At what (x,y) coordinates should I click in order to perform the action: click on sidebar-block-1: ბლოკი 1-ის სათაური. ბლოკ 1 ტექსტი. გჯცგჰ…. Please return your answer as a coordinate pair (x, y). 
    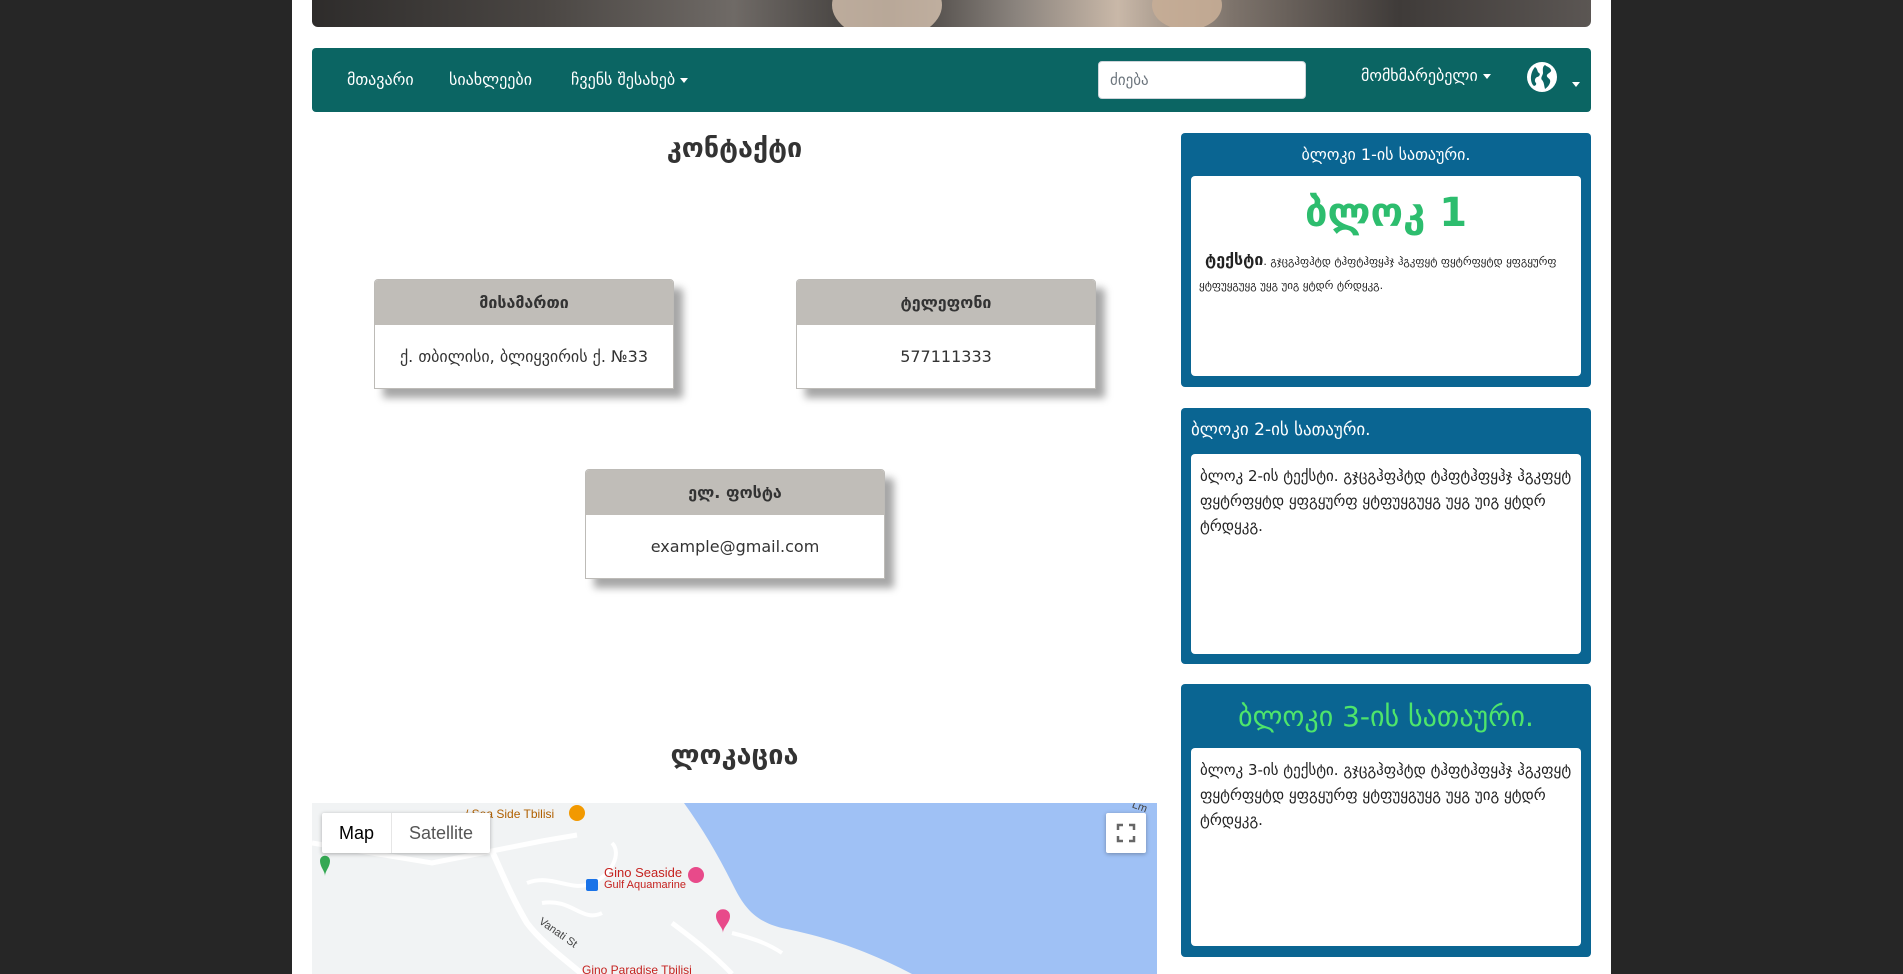
    Looking at the image, I should click on (1386, 260).